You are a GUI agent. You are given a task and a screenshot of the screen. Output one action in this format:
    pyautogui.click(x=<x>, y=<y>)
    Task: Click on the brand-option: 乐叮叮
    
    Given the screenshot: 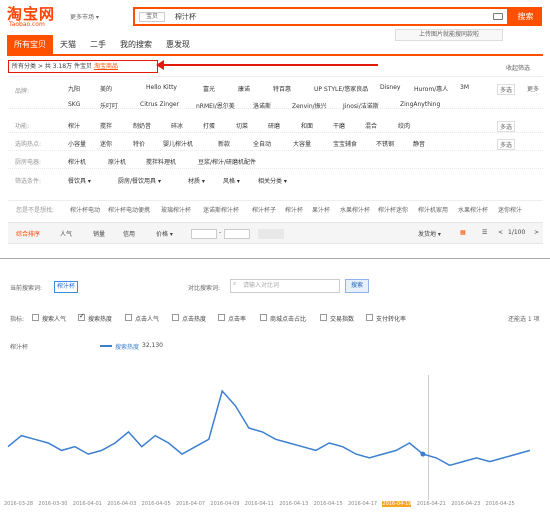 What is the action you would take?
    pyautogui.click(x=109, y=105)
    